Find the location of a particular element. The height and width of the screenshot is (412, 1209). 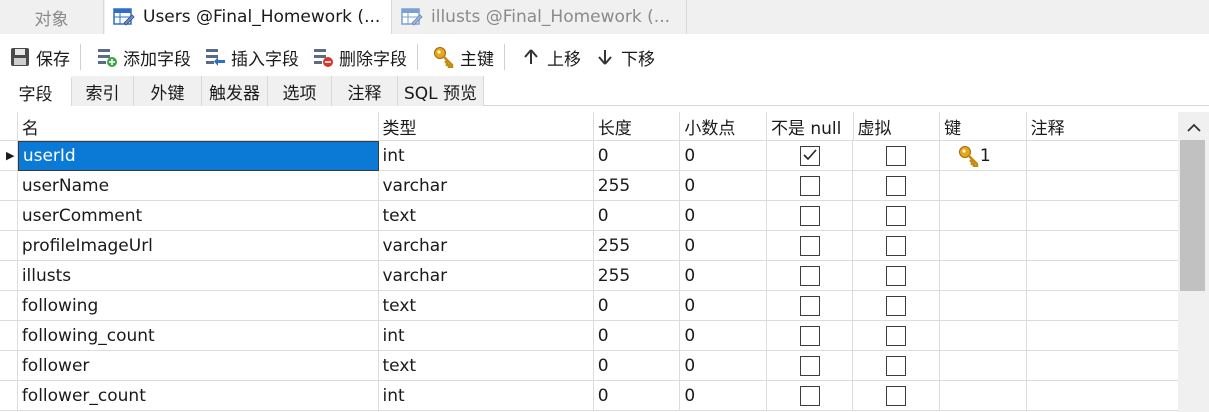

move-down-button: 下移 is located at coordinates (624, 57).